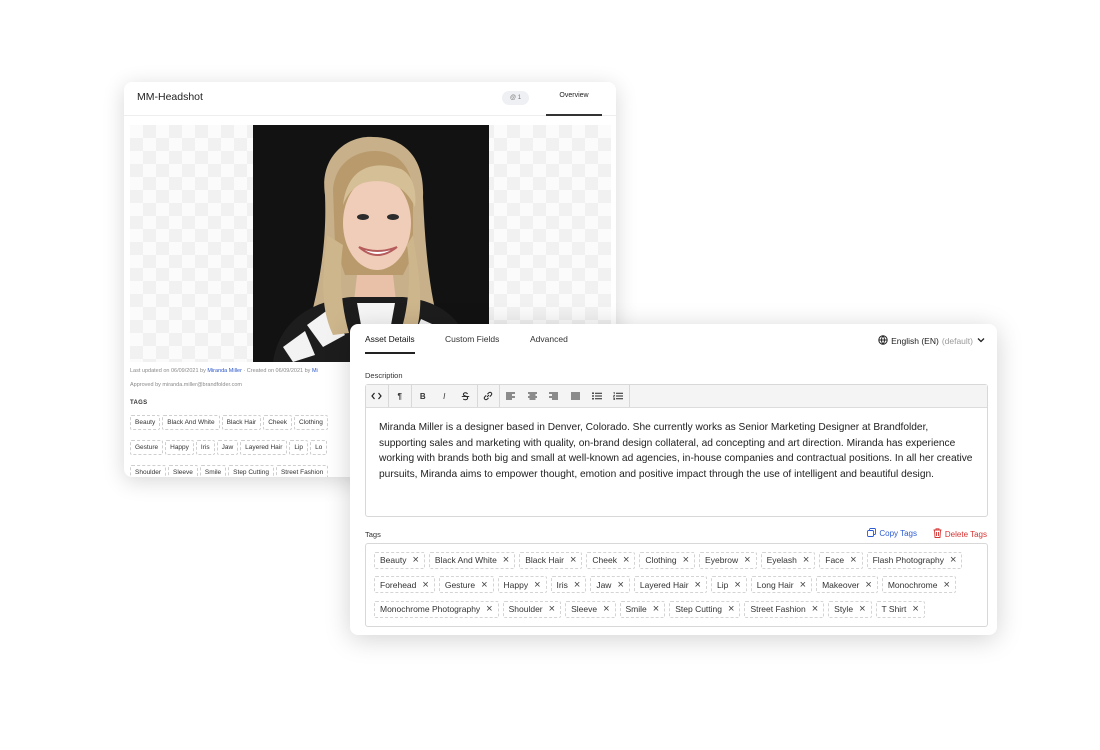  Describe the element at coordinates (611, 560) in the screenshot. I see `tag-chip: Cheek ×` at that location.